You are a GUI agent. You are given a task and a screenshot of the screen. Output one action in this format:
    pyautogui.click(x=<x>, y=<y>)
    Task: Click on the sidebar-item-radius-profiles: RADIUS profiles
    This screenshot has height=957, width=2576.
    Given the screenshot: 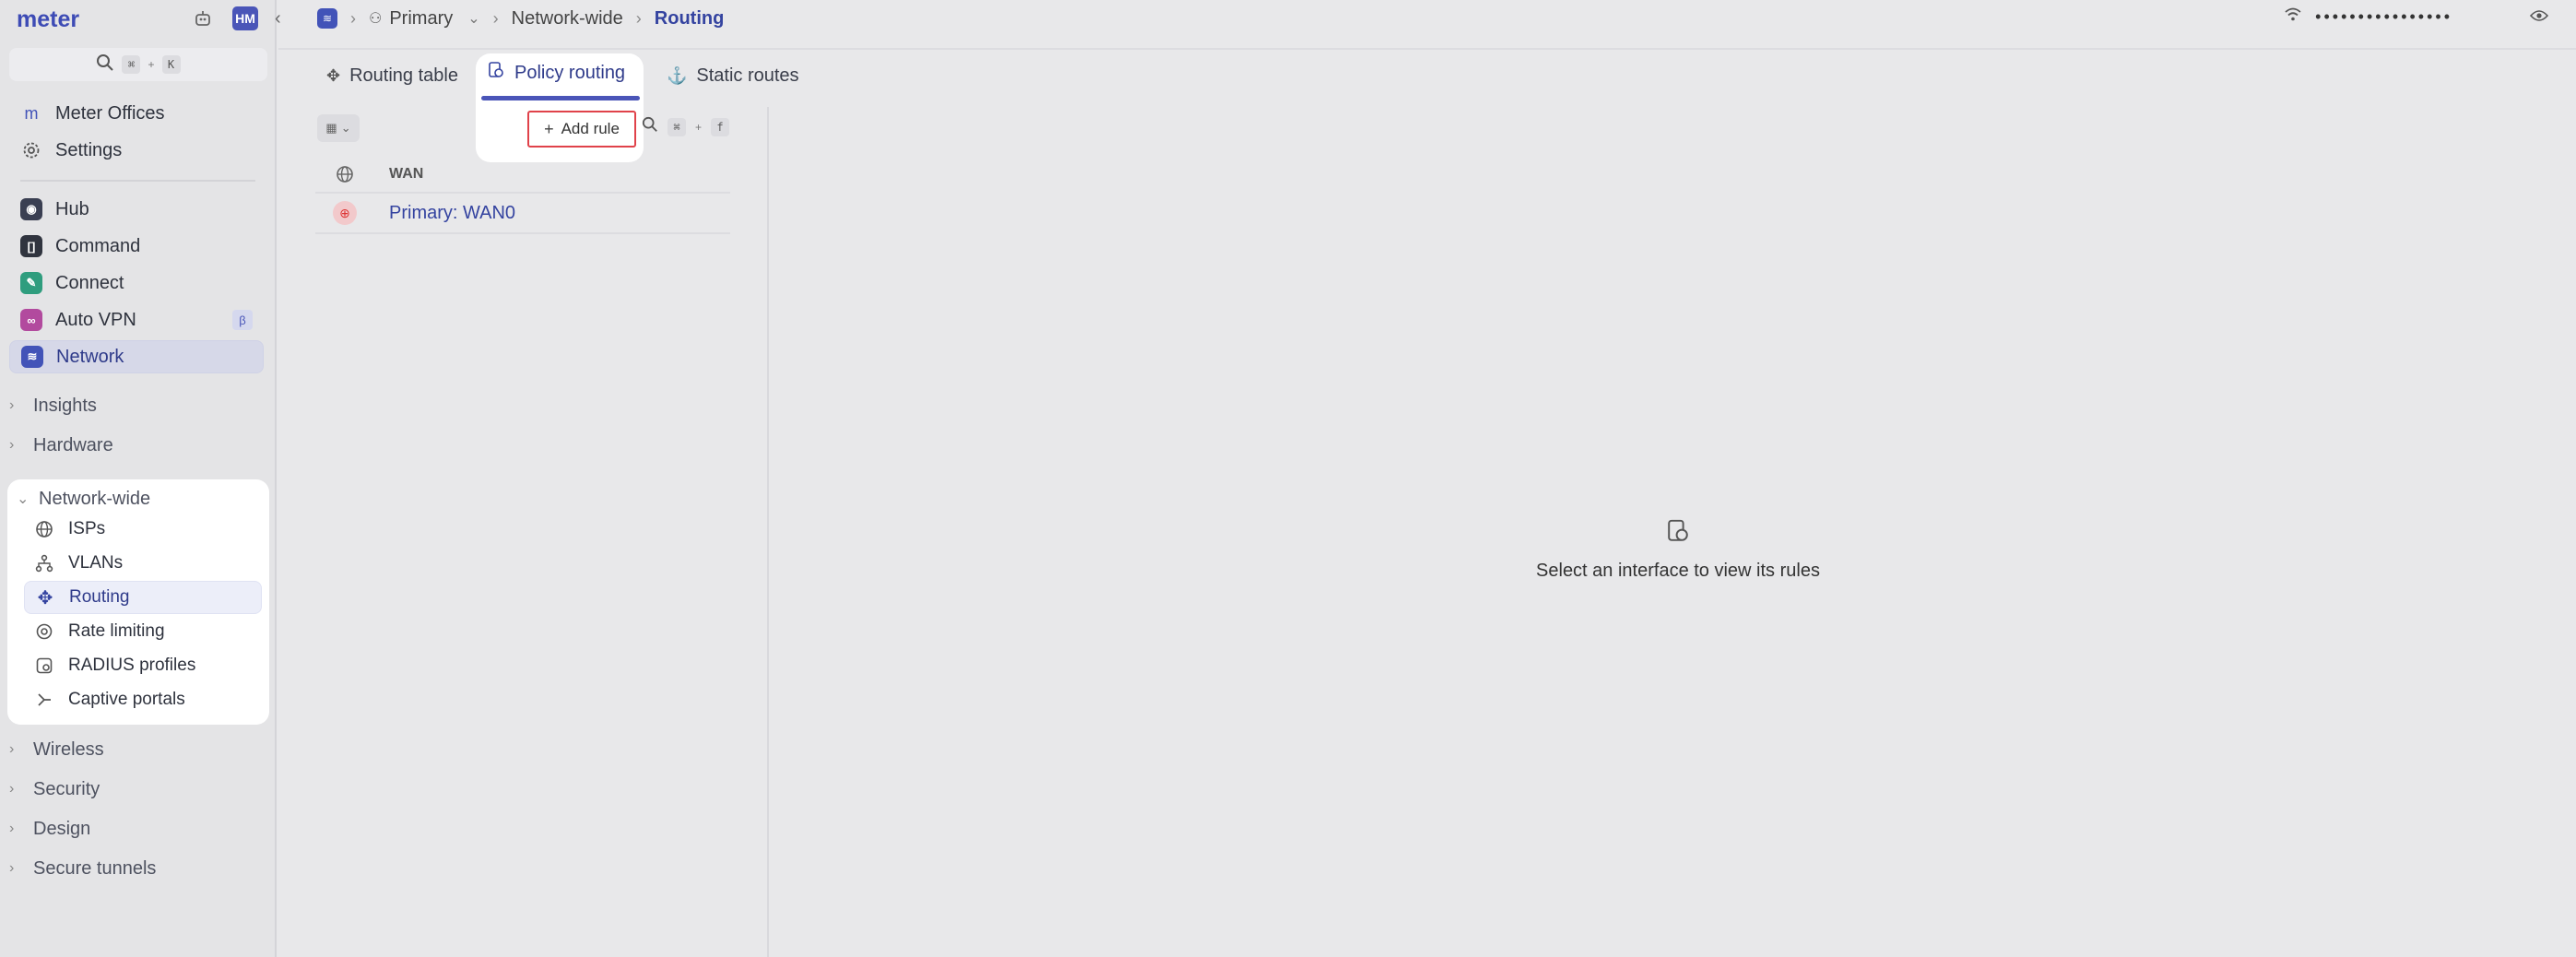 What is the action you would take?
    pyautogui.click(x=143, y=665)
    